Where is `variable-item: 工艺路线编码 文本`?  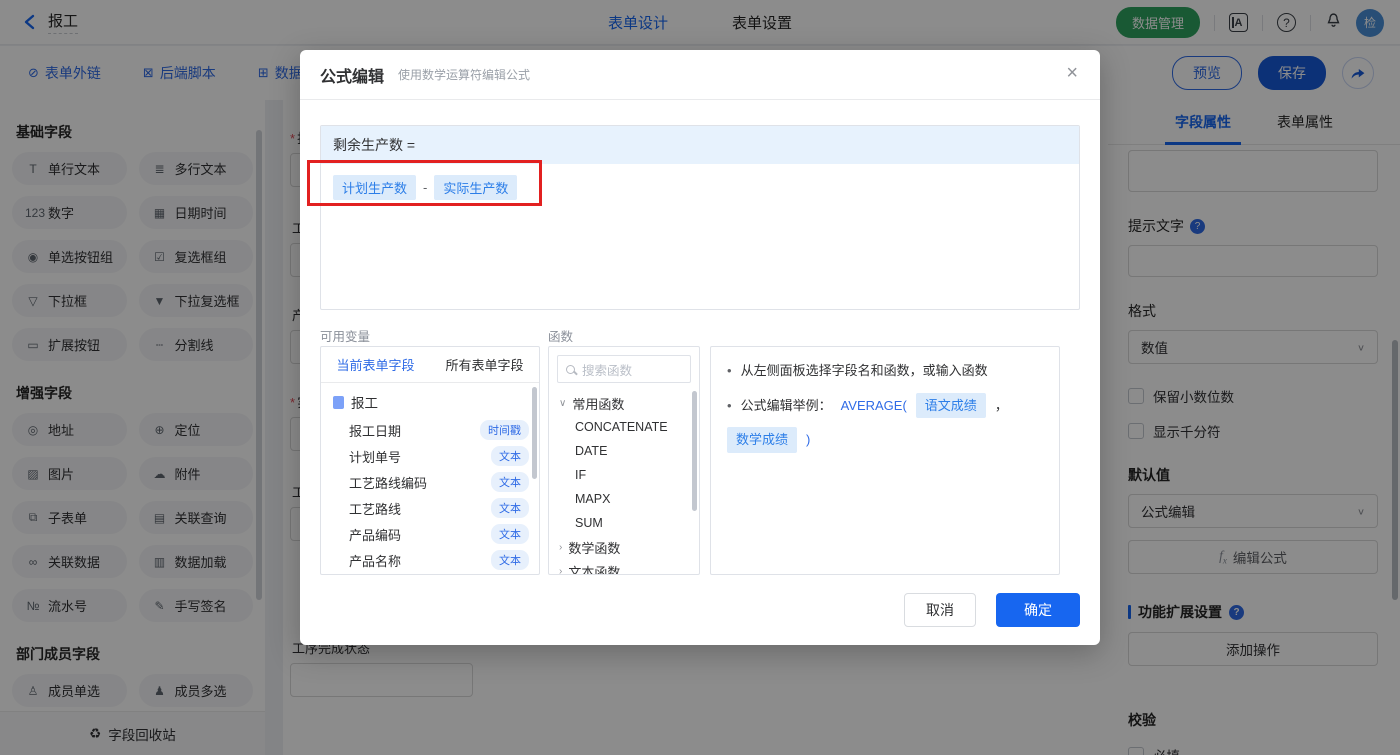
variable-item: 工艺路线编码 文本 is located at coordinates (430, 482).